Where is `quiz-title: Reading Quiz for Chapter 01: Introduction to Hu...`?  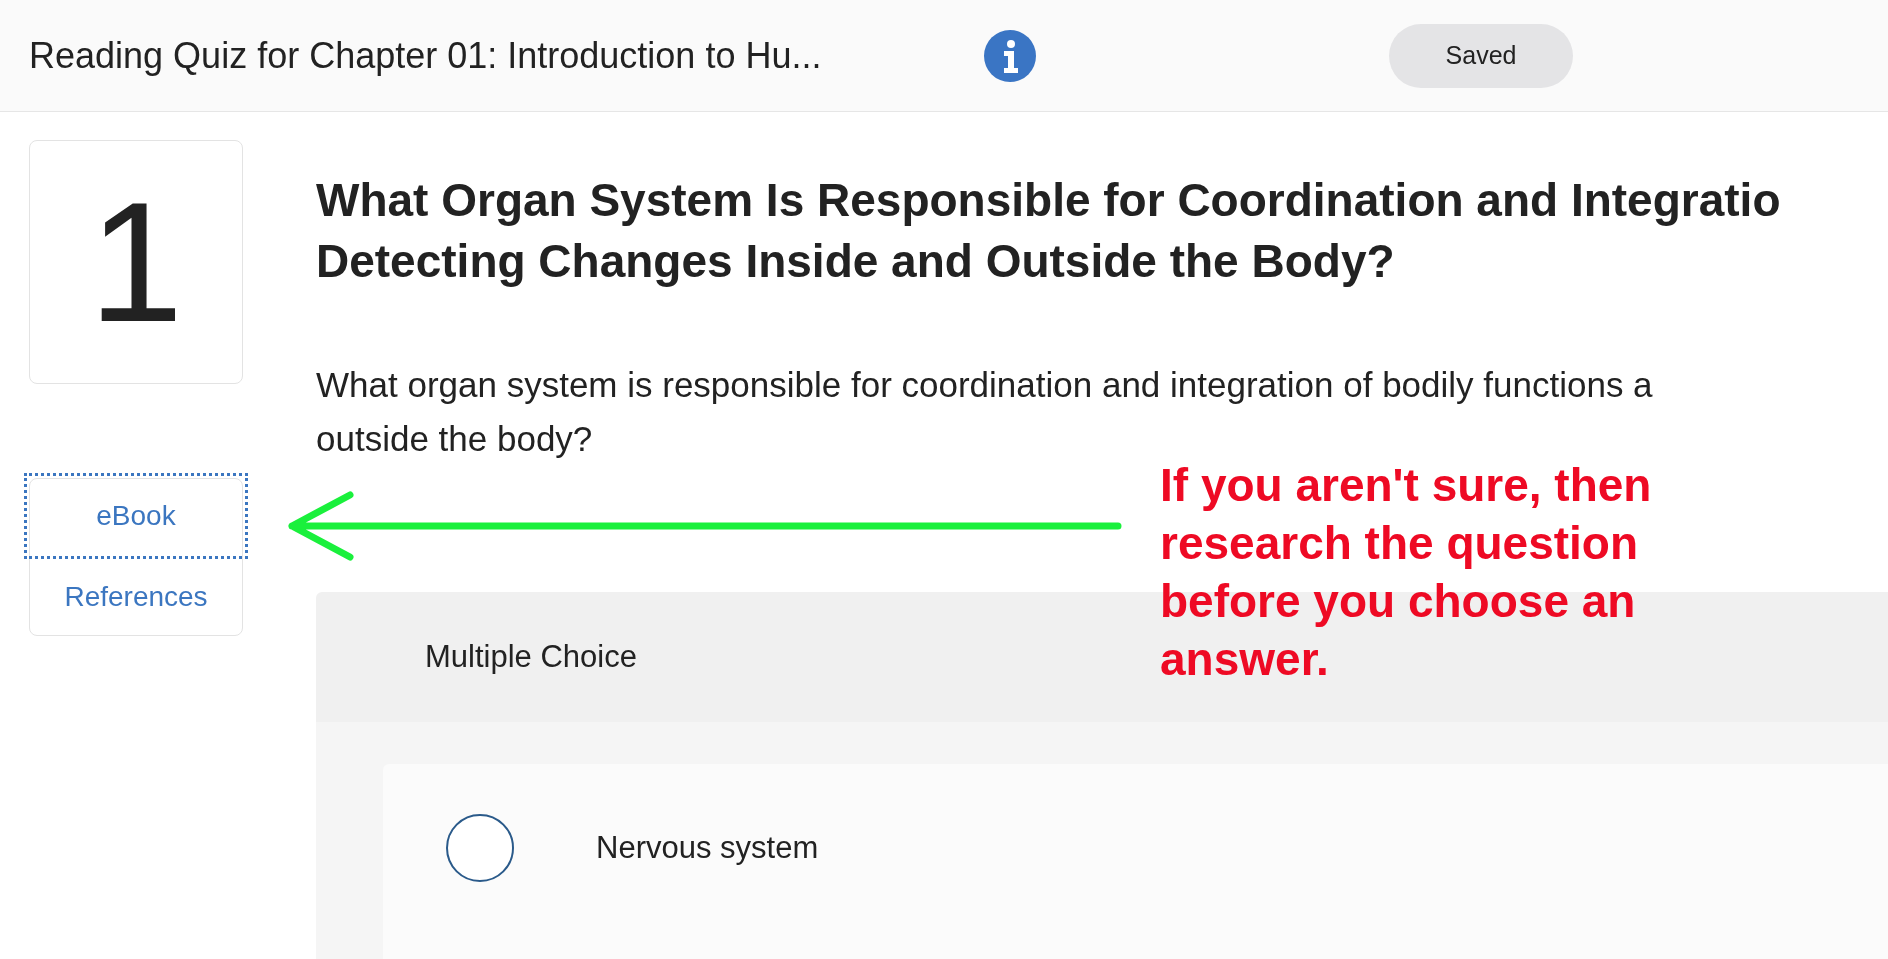 quiz-title: Reading Quiz for Chapter 01: Introduction to Hu... is located at coordinates (426, 55).